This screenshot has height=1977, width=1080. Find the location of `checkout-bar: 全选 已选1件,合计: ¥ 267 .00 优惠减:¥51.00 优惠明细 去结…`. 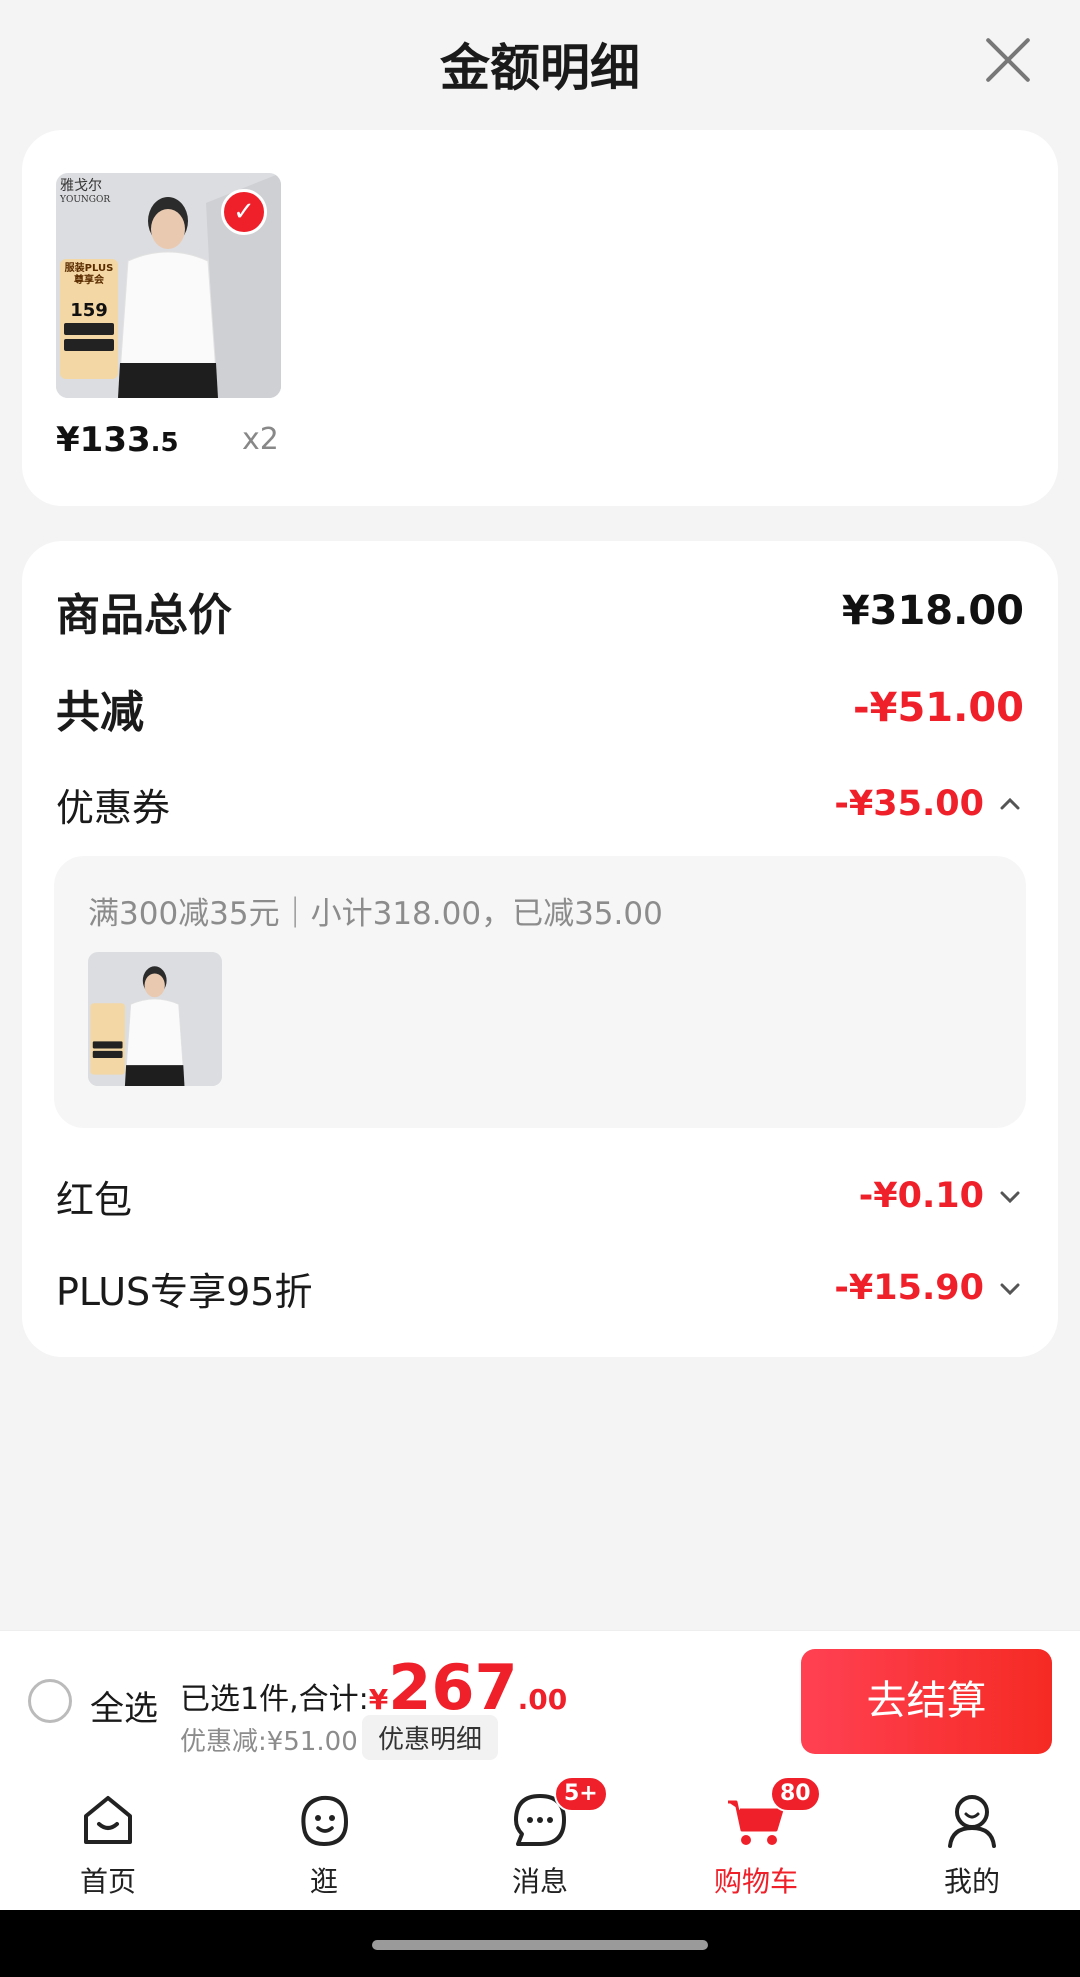

checkout-bar: 全选 已选1件,合计: ¥ 267 .00 优惠减:¥51.00 优惠明细 去结… is located at coordinates (540, 1700).